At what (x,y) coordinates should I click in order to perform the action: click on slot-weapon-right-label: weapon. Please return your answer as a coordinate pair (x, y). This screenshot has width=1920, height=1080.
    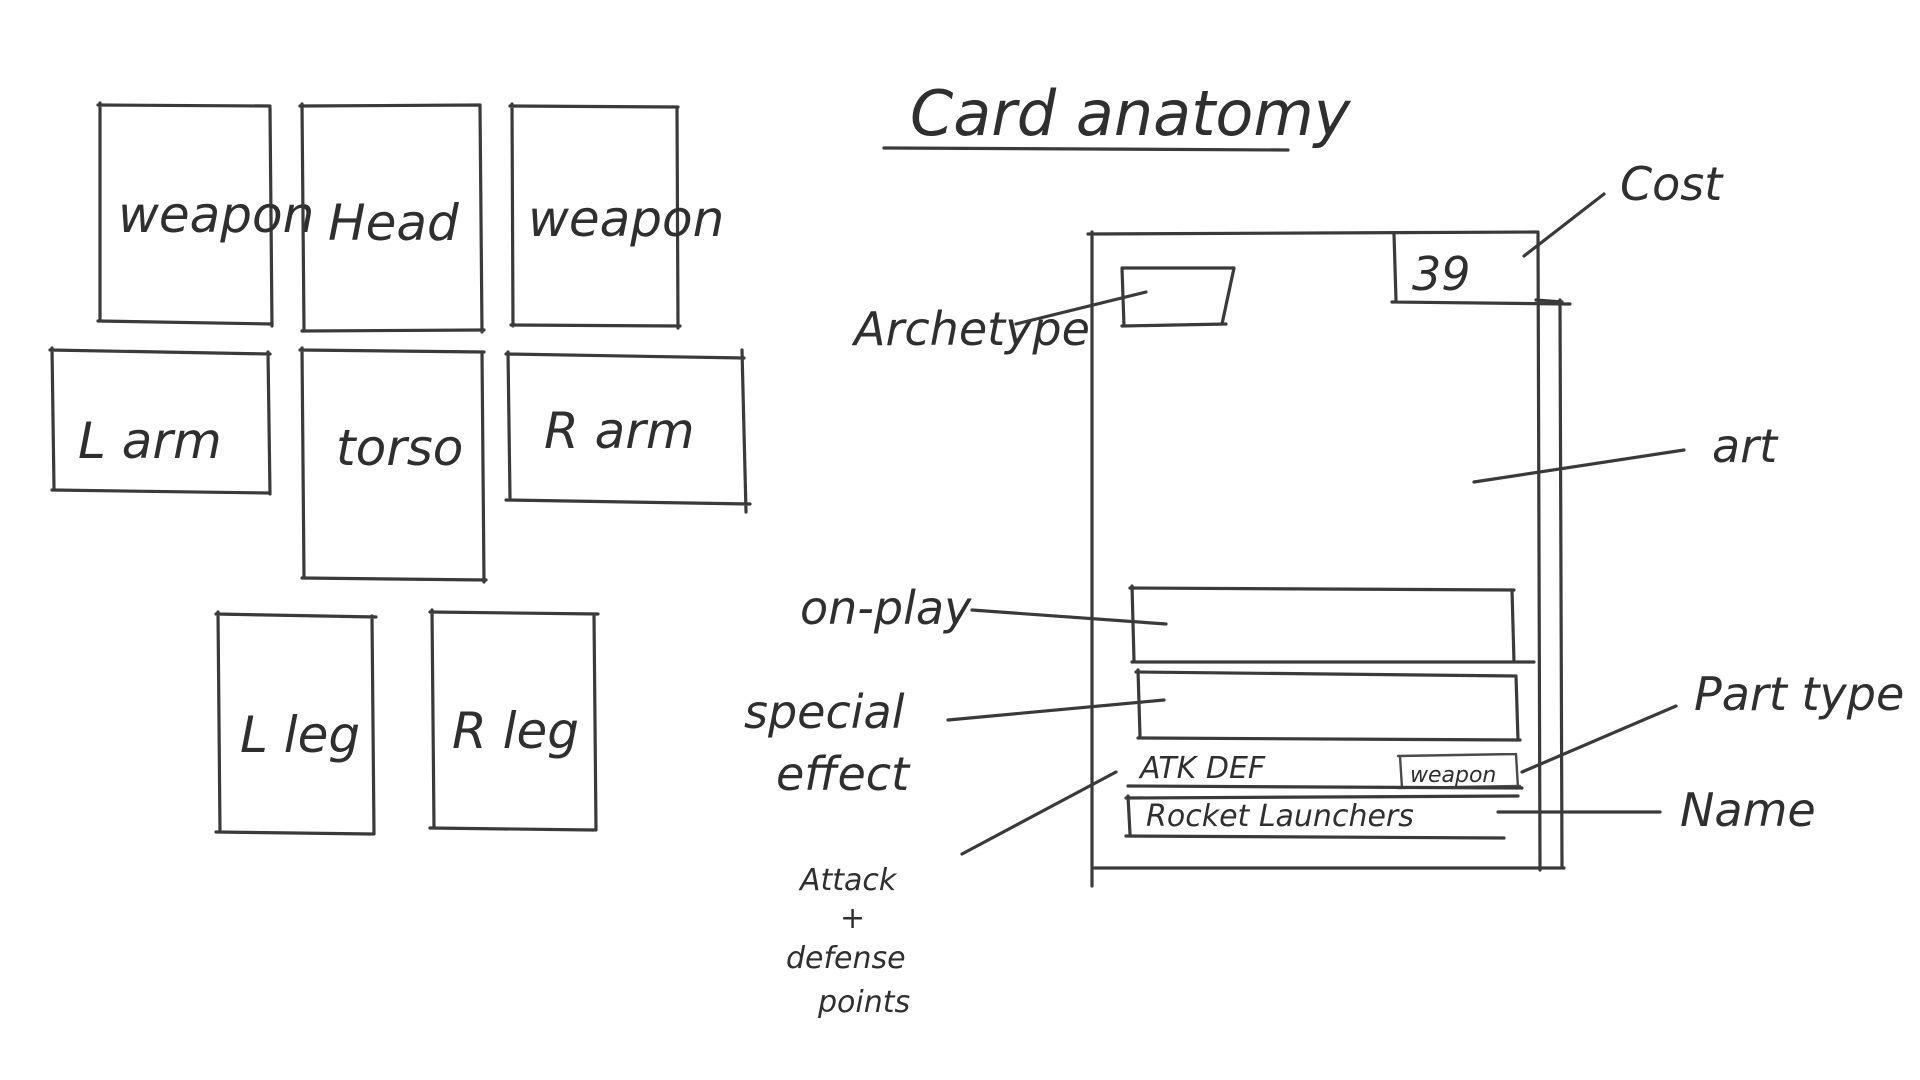
    Looking at the image, I should click on (626, 219).